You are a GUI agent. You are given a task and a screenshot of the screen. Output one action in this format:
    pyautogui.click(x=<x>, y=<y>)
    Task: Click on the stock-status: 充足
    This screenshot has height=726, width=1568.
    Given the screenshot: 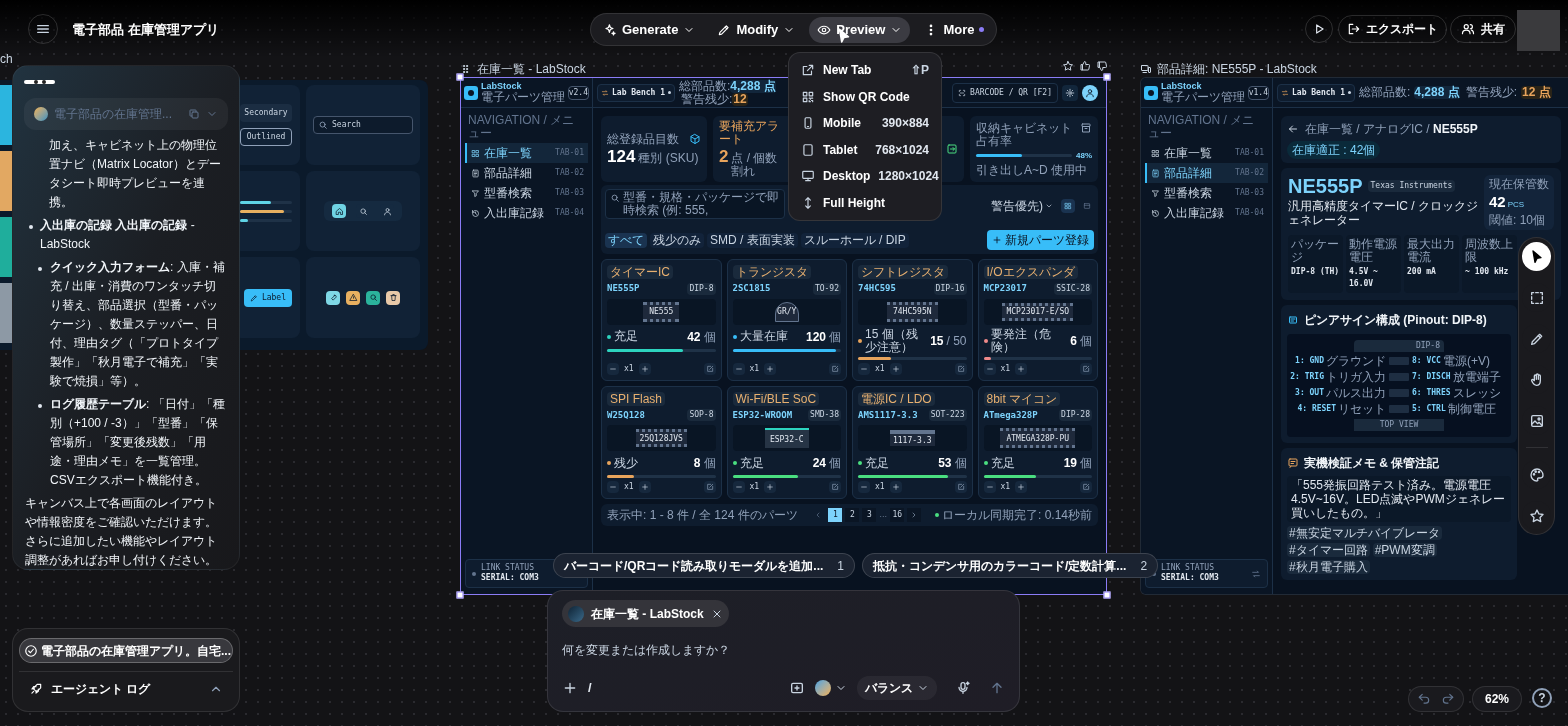 What is the action you would take?
    pyautogui.click(x=877, y=463)
    